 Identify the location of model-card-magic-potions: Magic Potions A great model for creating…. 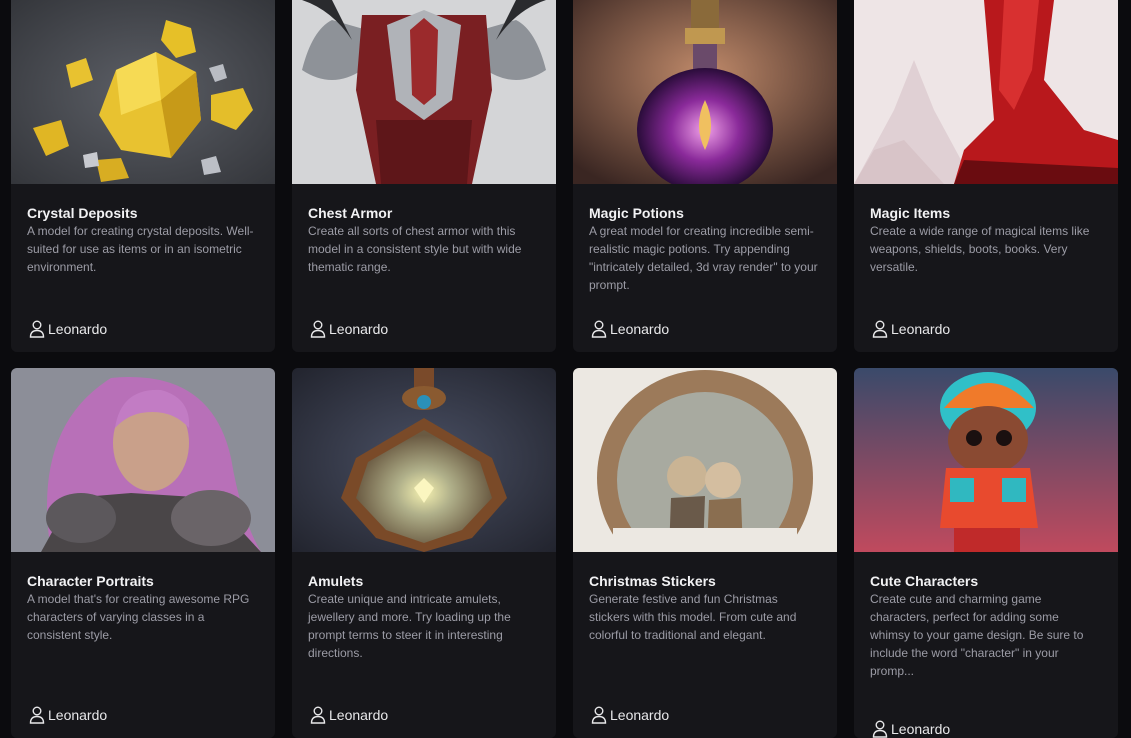
(705, 176).